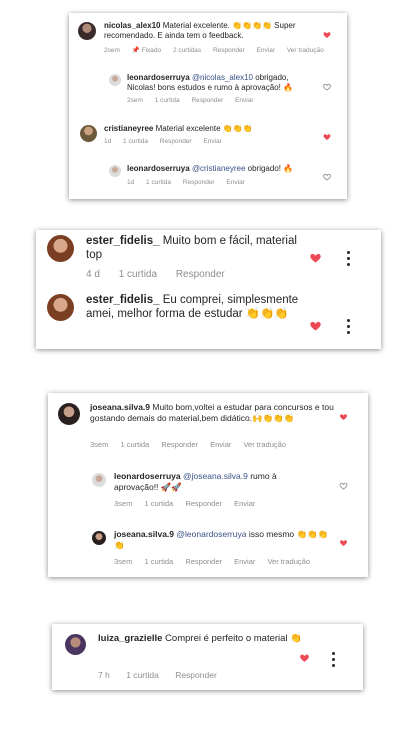 This screenshot has height=740, width=416. I want to click on pinned-label: 📌 Fixado, so click(146, 50).